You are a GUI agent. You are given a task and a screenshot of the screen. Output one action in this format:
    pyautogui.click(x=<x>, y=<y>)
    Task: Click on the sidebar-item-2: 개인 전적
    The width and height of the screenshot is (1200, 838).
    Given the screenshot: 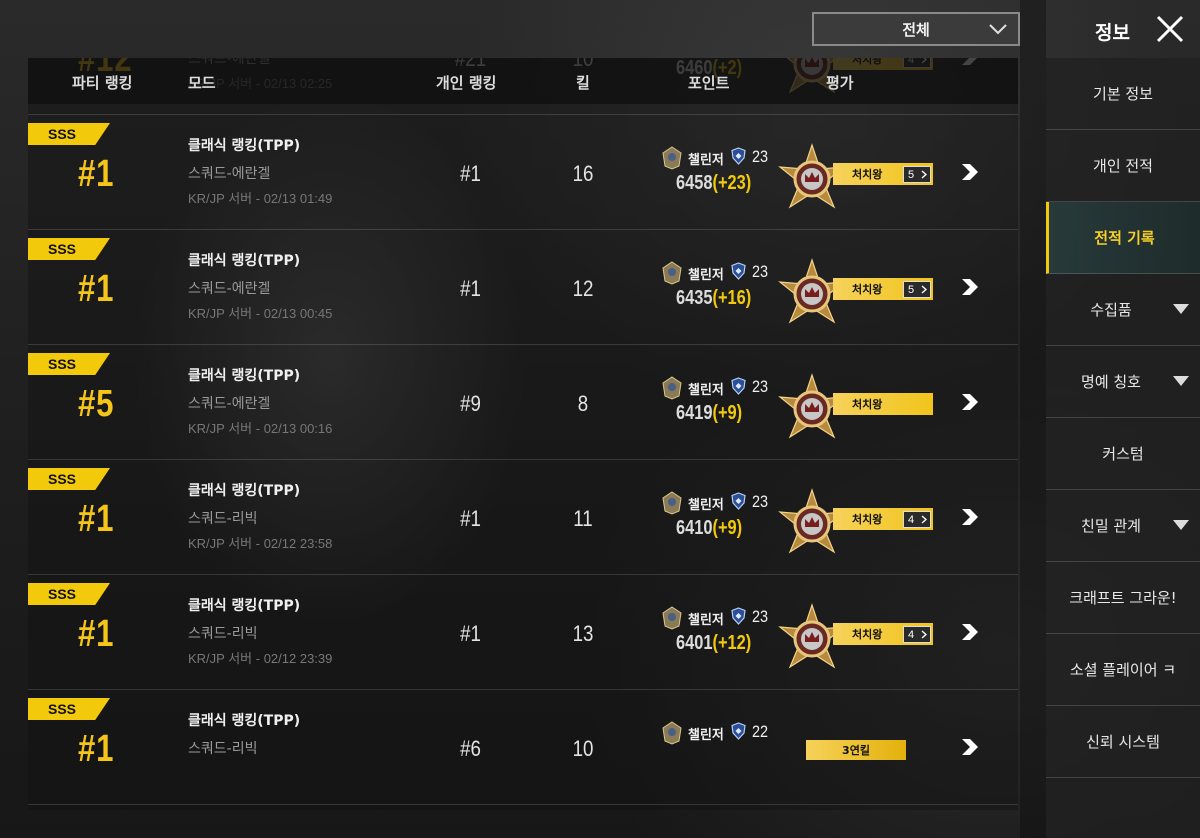 What is the action you would take?
    pyautogui.click(x=1123, y=166)
    